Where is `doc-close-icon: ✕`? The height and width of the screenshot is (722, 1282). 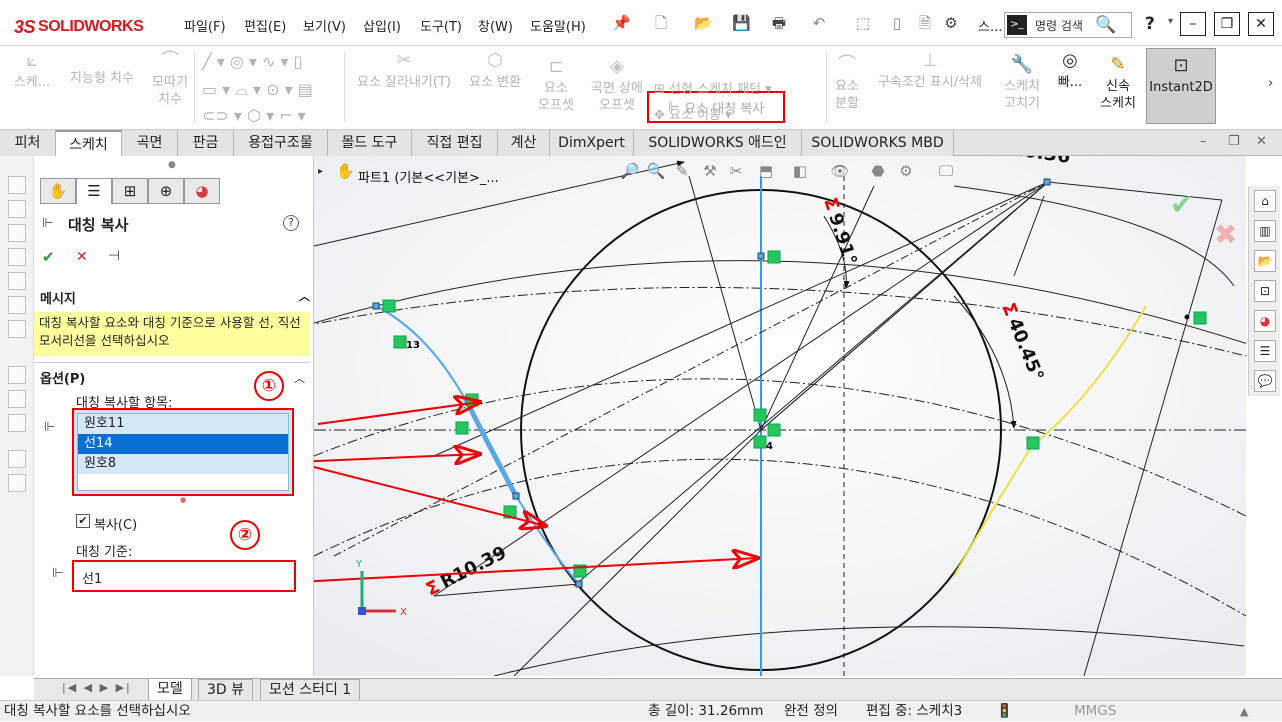 doc-close-icon: ✕ is located at coordinates (1261, 141).